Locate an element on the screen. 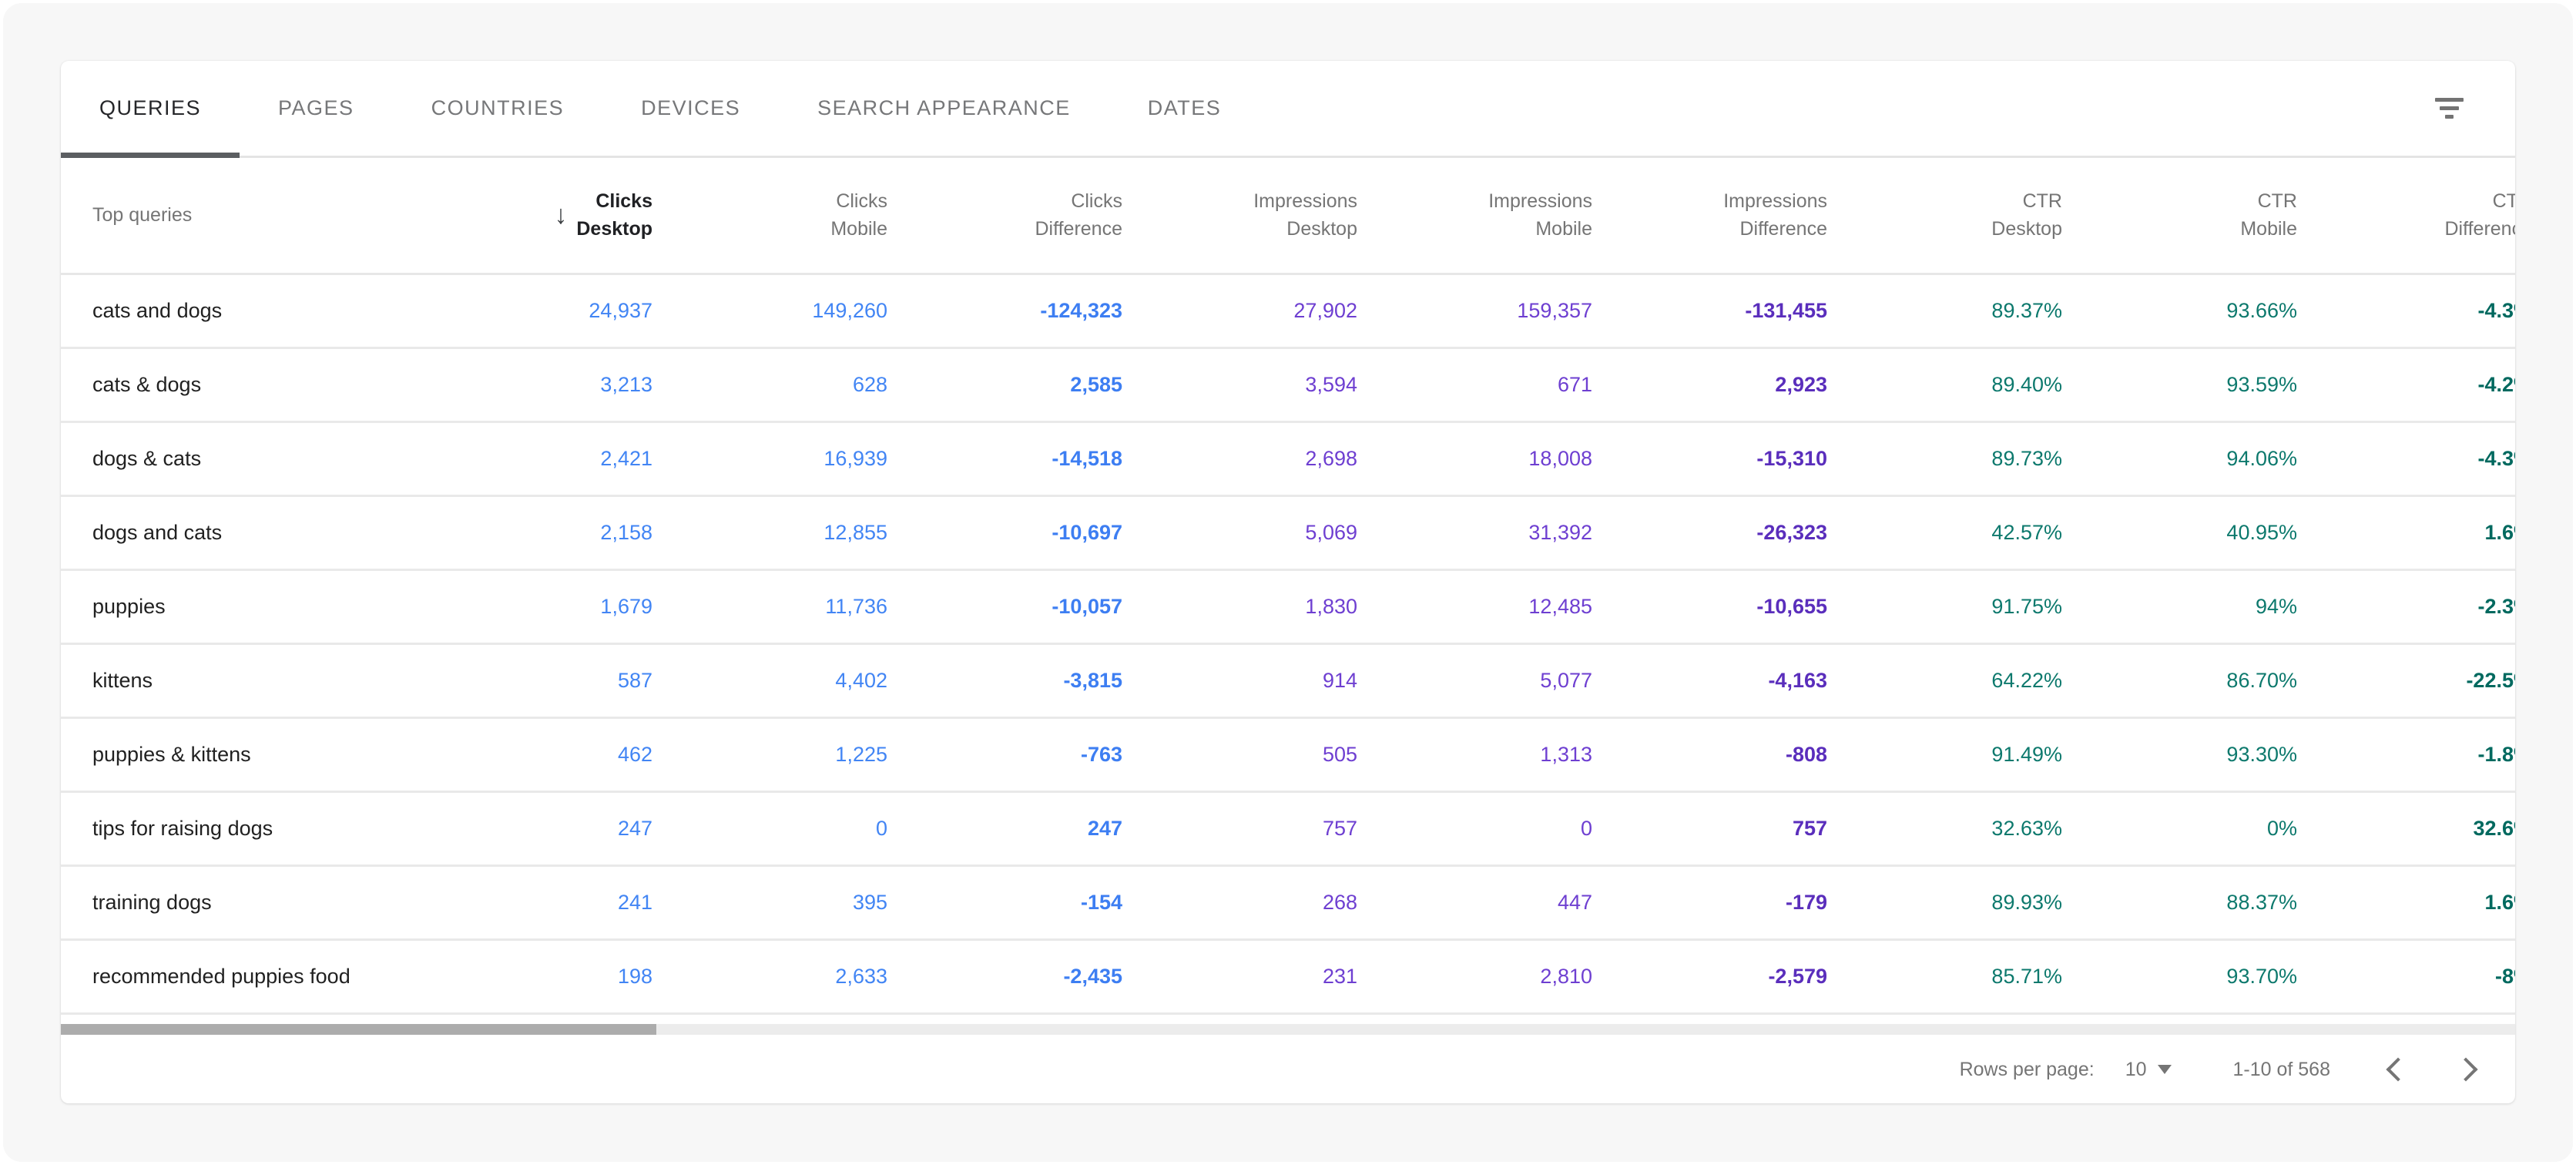  ctr-difference-cell: -22.5% is located at coordinates (2406, 681).